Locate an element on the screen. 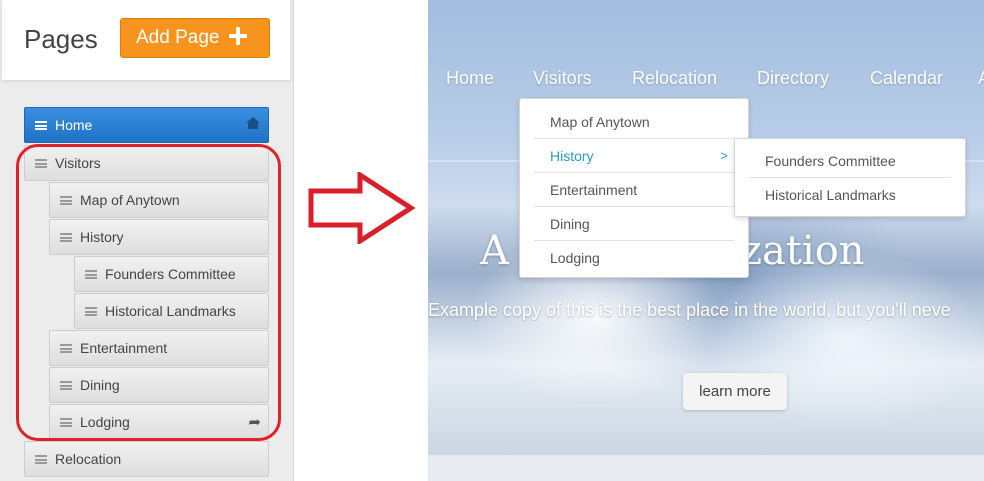 The image size is (984, 481). nav-cut-off: A is located at coordinates (981, 78).